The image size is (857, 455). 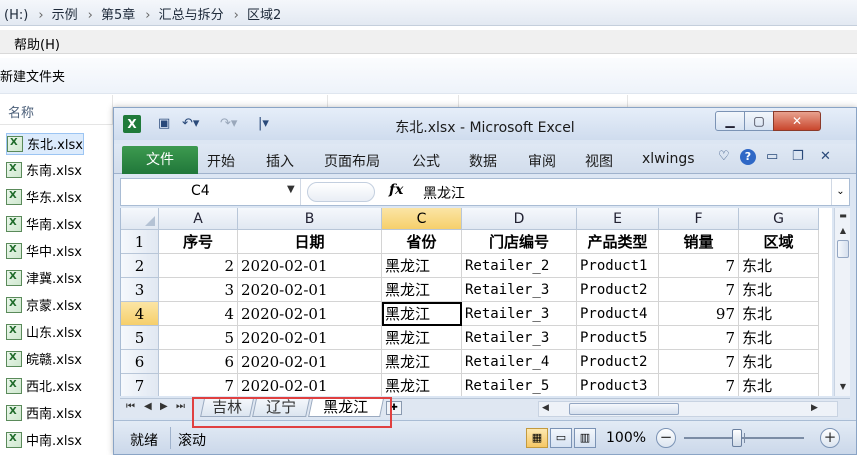 What do you see at coordinates (519, 385) in the screenshot?
I see `cell-d7: Retailer_5` at bounding box center [519, 385].